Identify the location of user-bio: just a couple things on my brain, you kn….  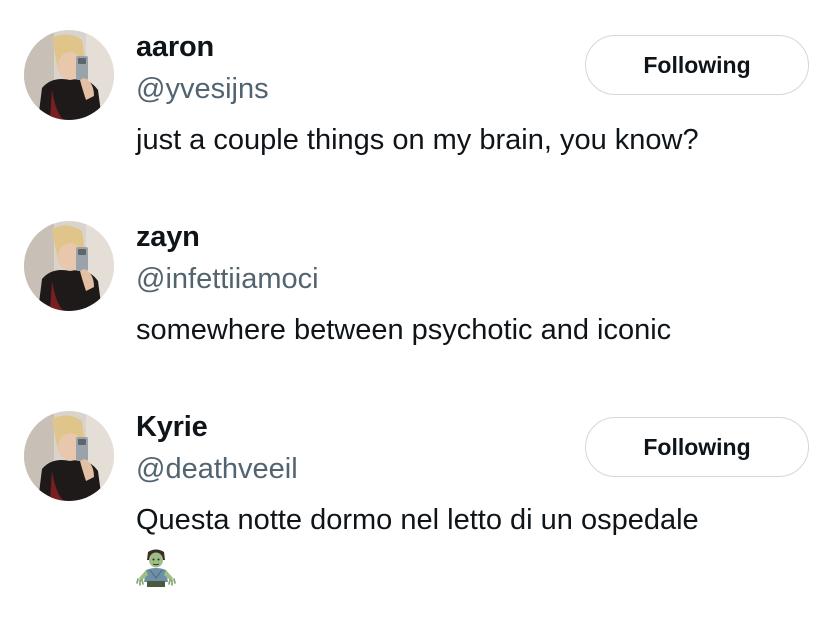
(417, 140).